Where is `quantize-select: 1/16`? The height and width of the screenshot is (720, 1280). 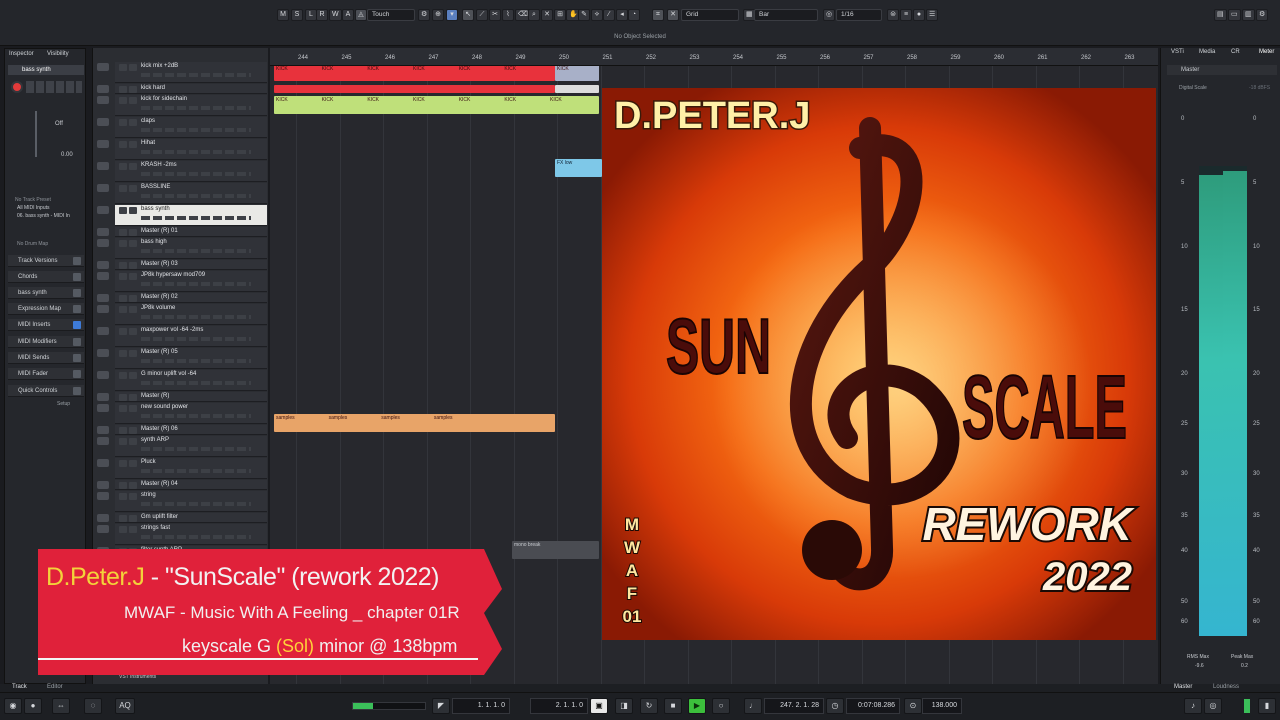
quantize-select: 1/16 is located at coordinates (859, 15).